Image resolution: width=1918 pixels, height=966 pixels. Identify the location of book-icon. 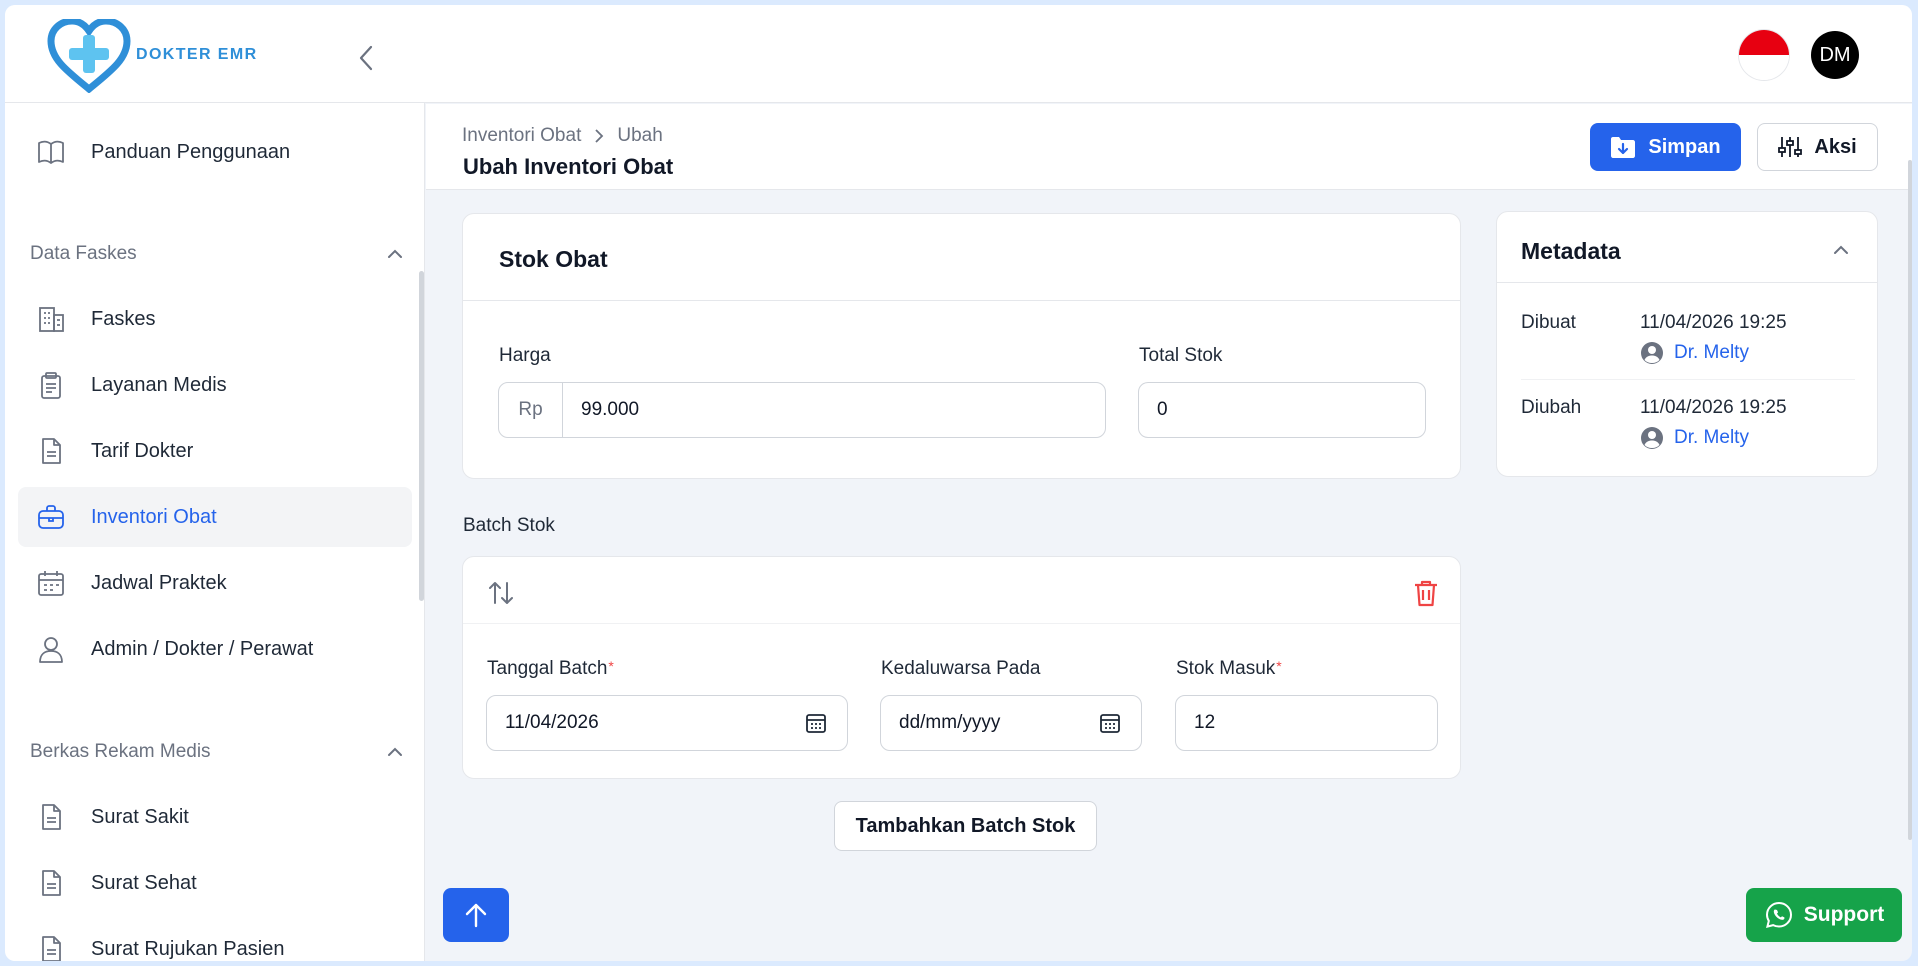
(51, 152).